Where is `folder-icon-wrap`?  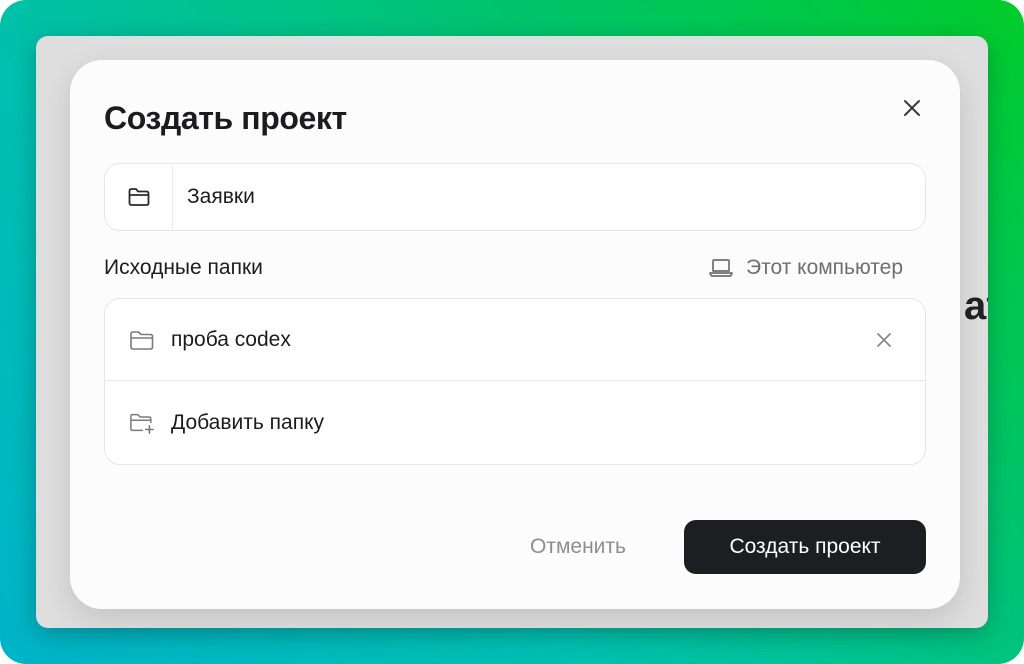 folder-icon-wrap is located at coordinates (142, 340).